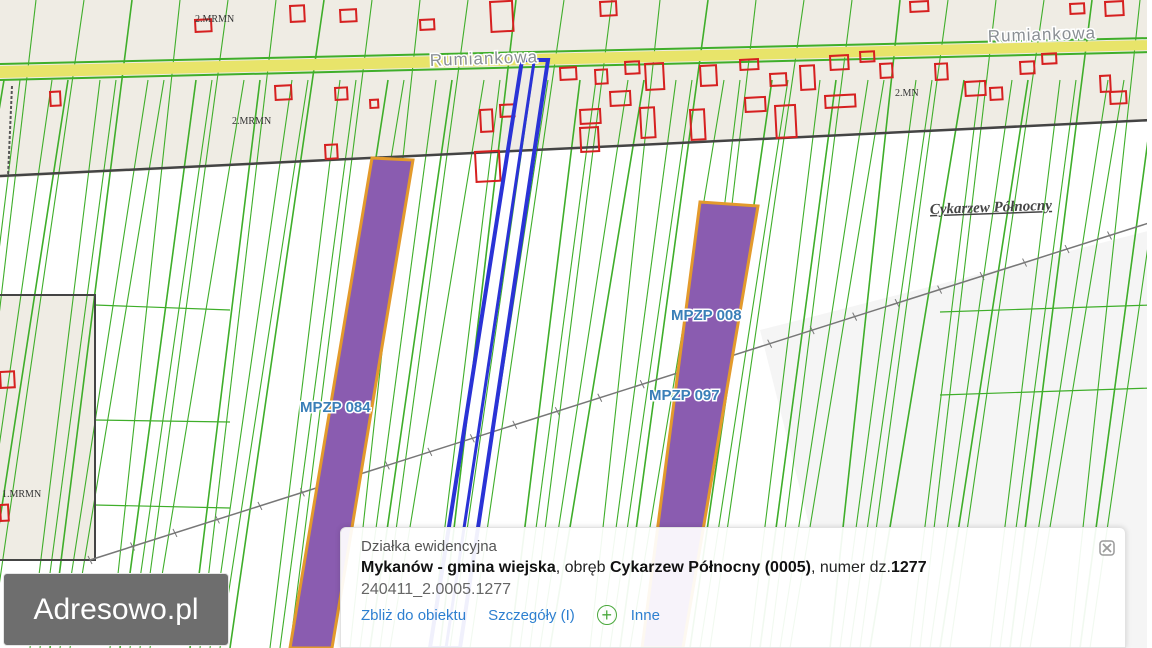  I want to click on parcel-id: 240411_2.0005.1277, so click(436, 589).